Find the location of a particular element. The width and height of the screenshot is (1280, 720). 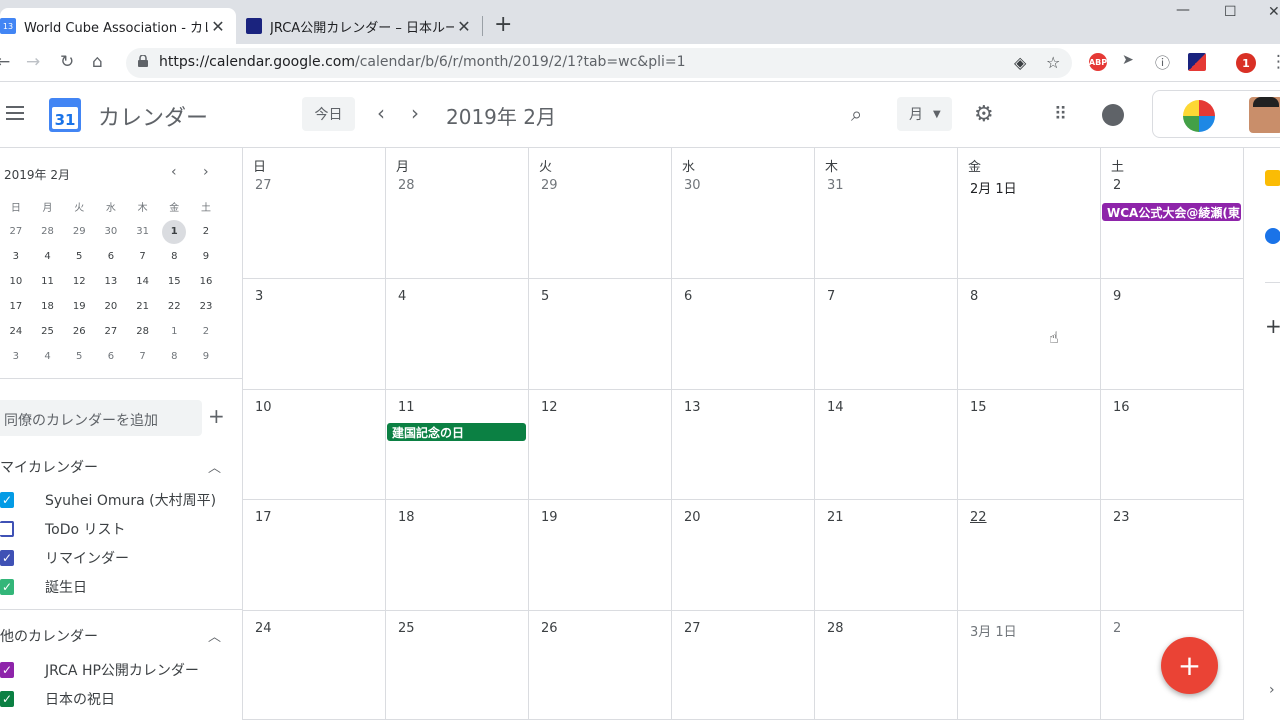

day-cell: 17 is located at coordinates (314, 555).